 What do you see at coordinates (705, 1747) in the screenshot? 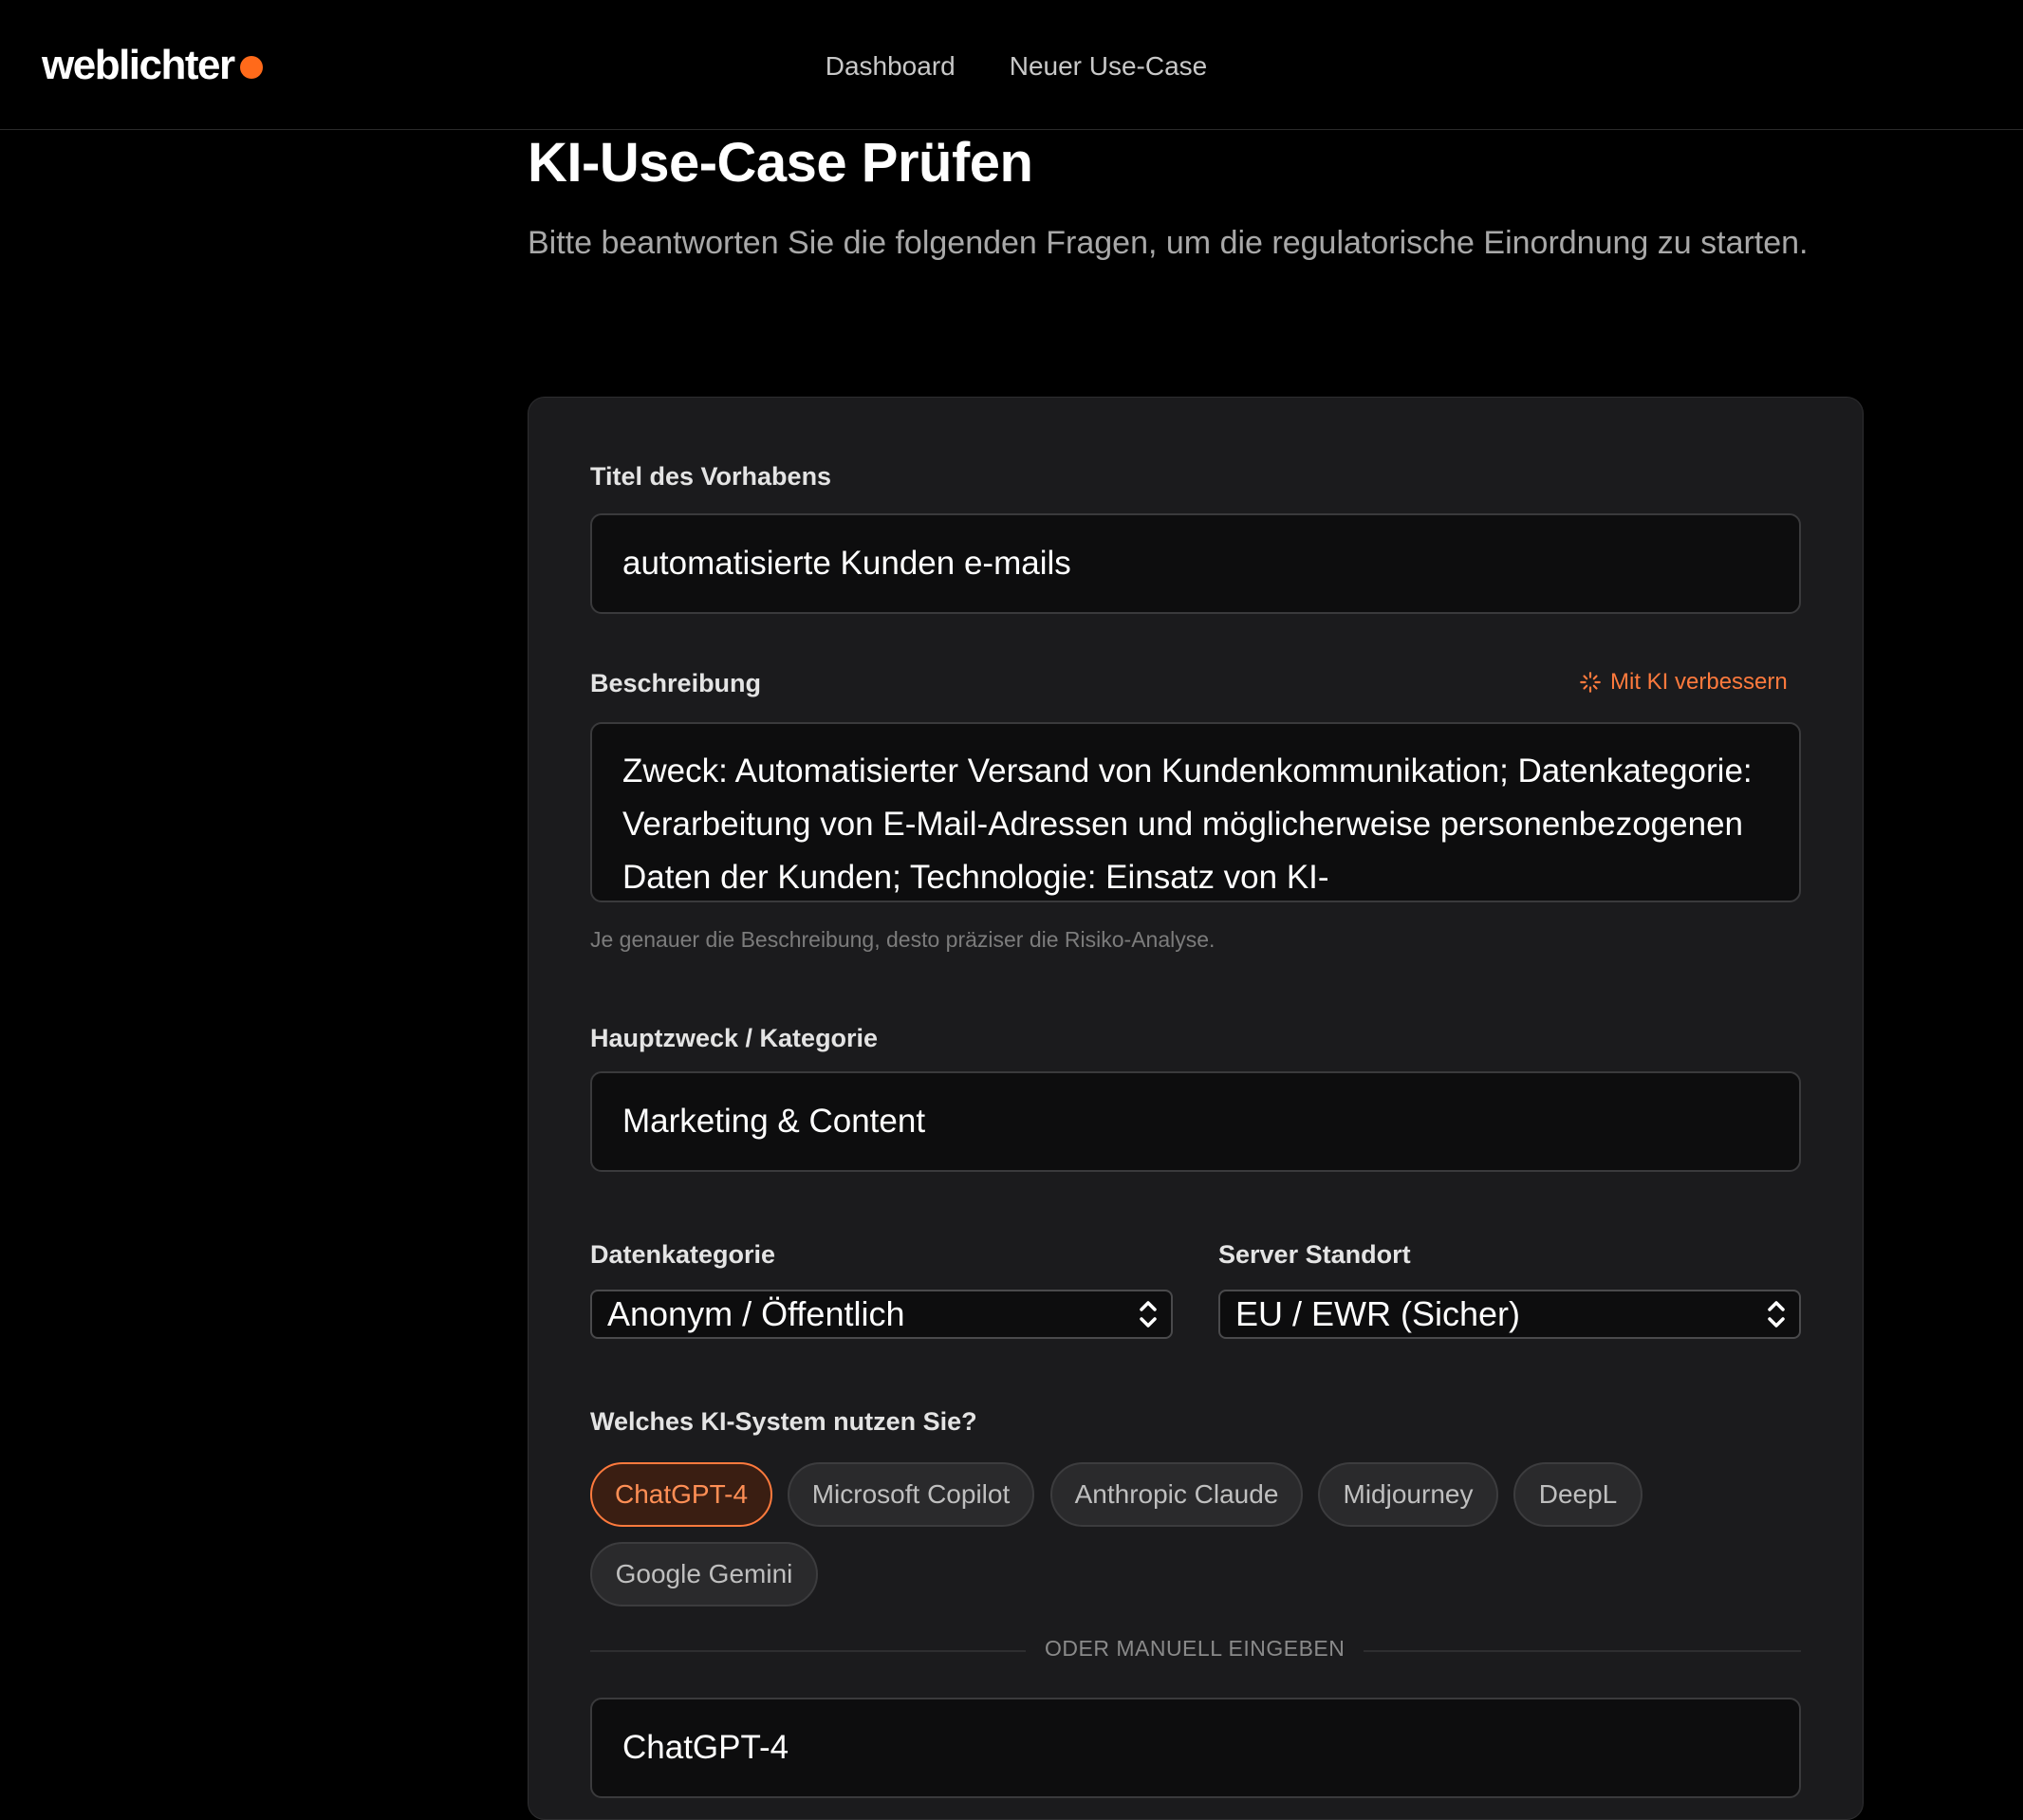
I see `manual-ai-system-value: ChatGPT-4` at bounding box center [705, 1747].